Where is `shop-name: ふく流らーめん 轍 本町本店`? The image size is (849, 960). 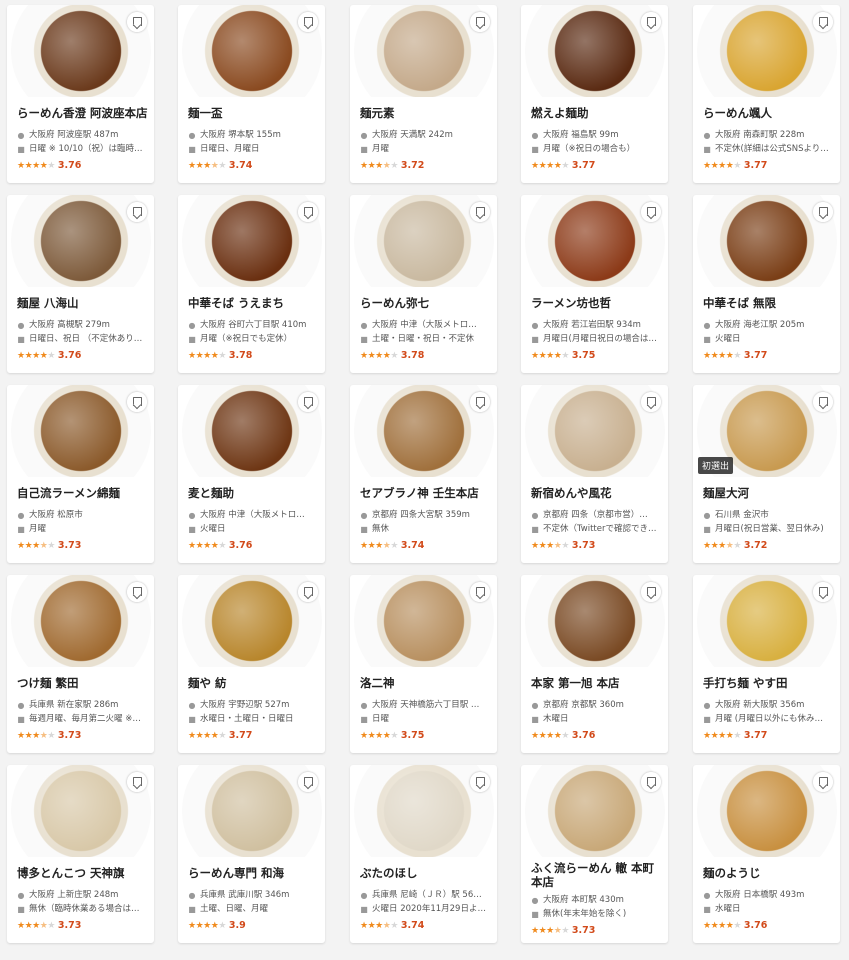
shop-name: ふく流らーめん 轍 本町本店 is located at coordinates (596, 875).